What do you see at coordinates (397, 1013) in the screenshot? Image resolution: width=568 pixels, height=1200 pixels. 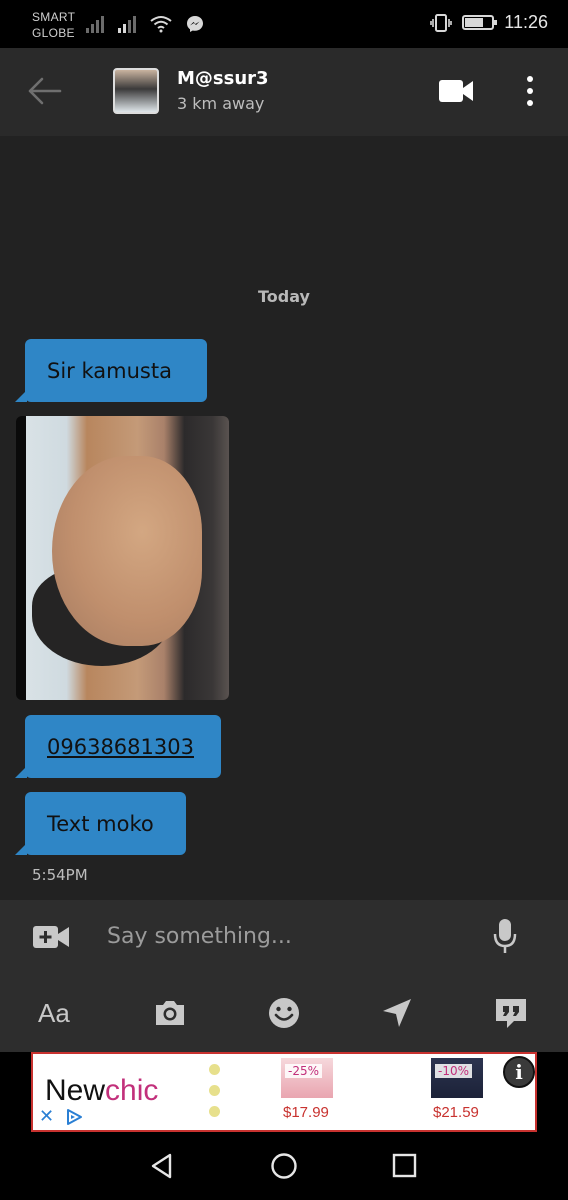 I see `location-icon` at bounding box center [397, 1013].